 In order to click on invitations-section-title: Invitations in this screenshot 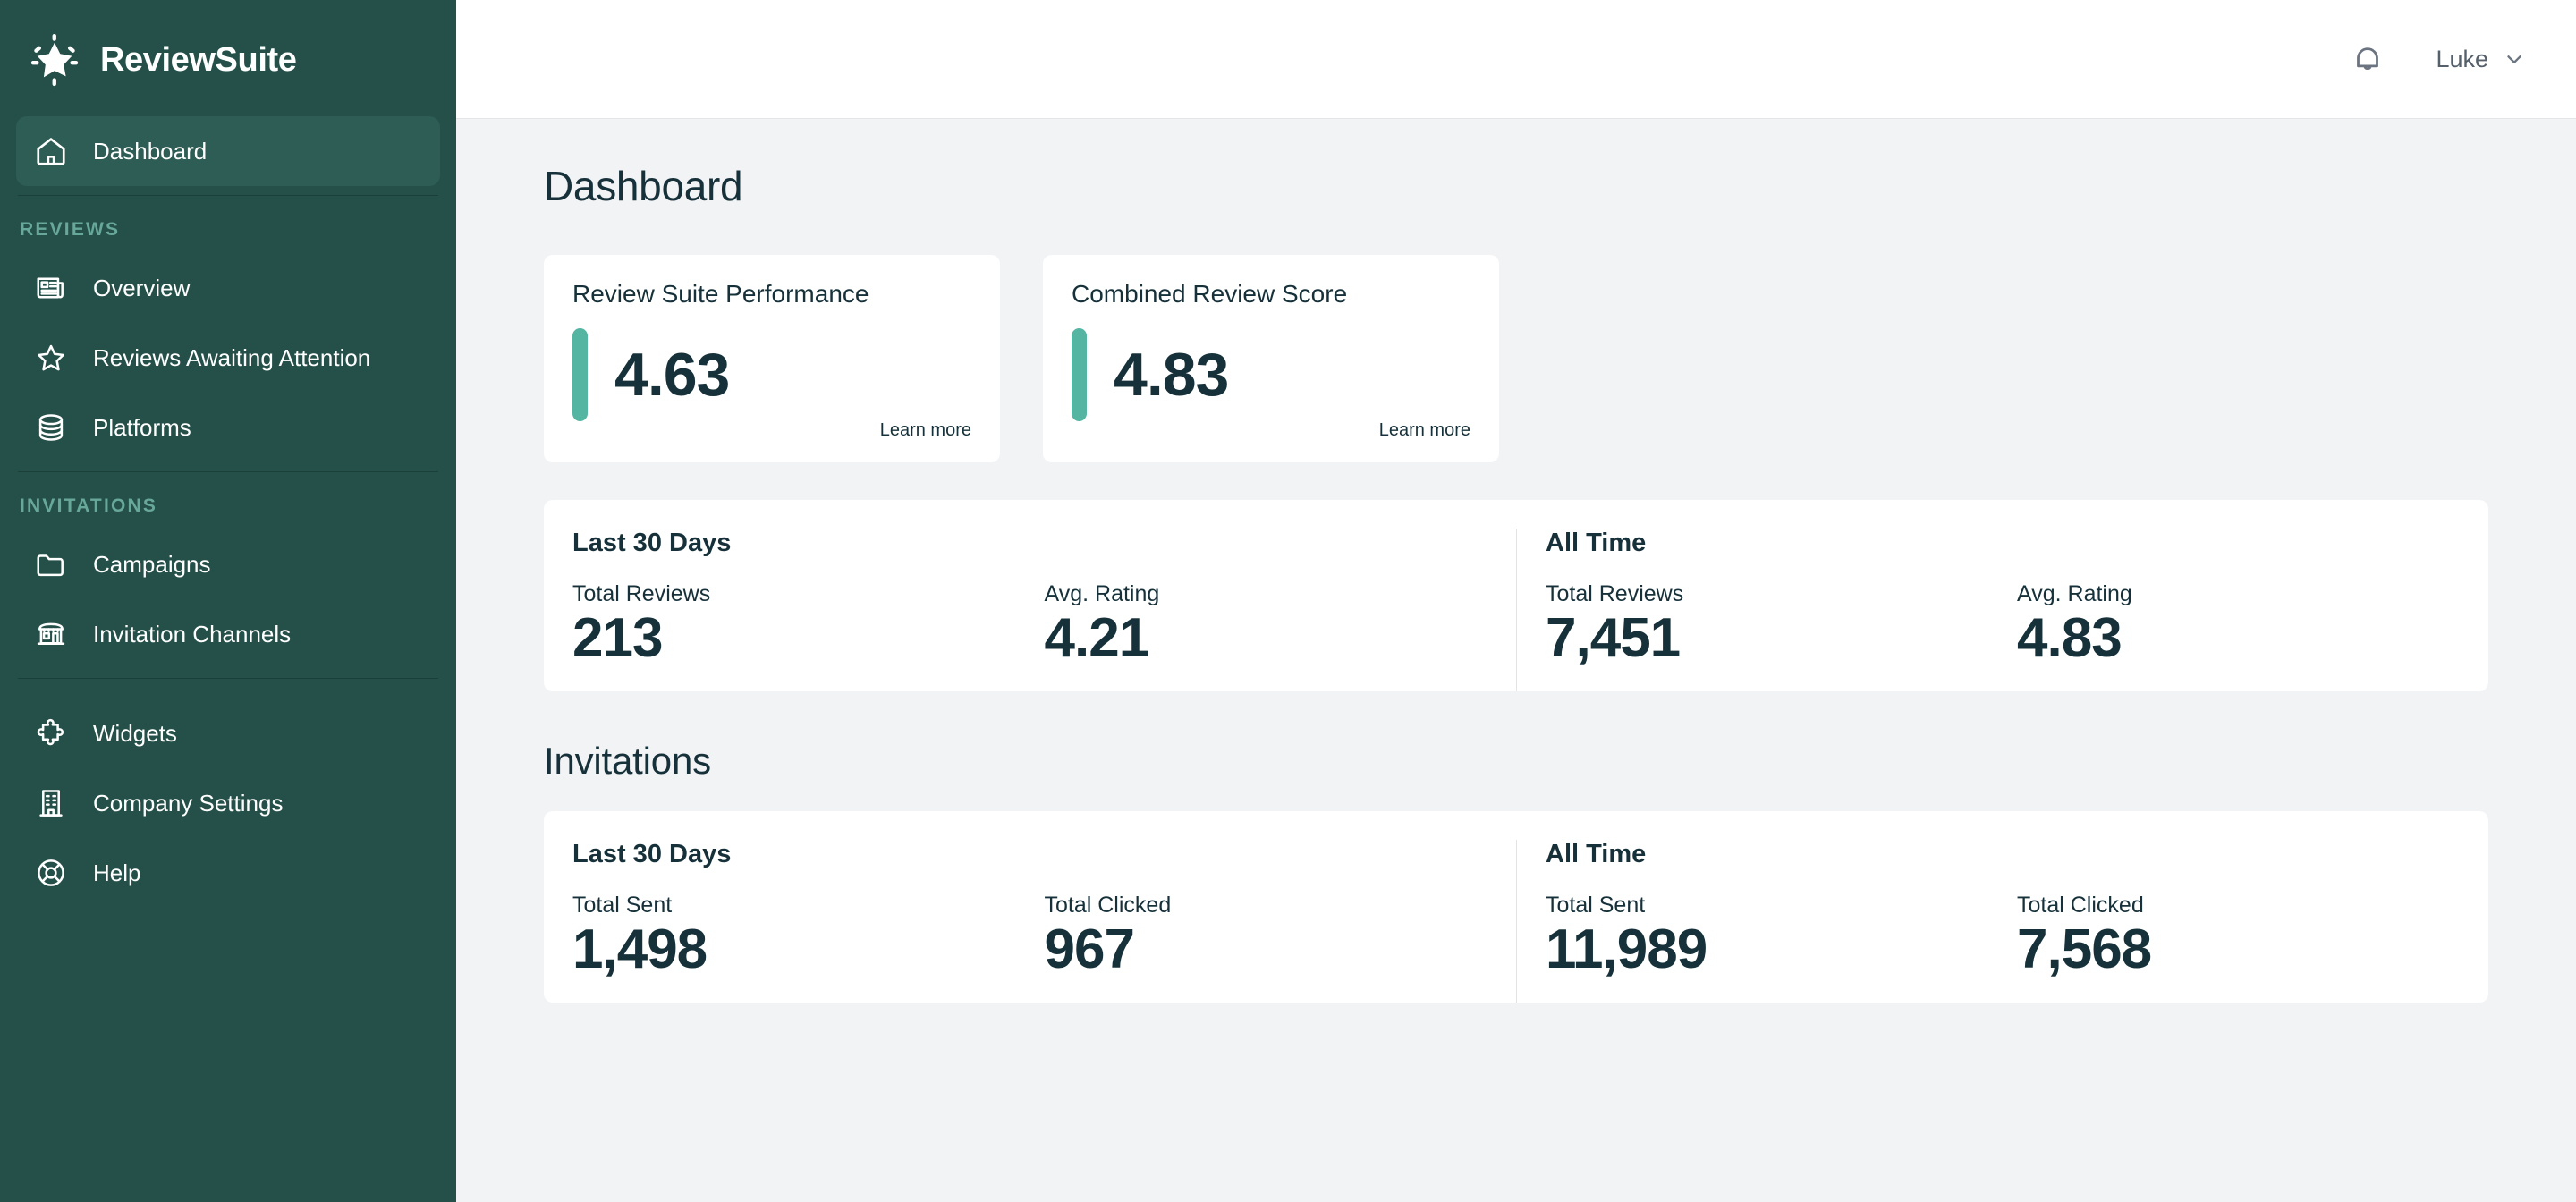, I will do `click(627, 761)`.